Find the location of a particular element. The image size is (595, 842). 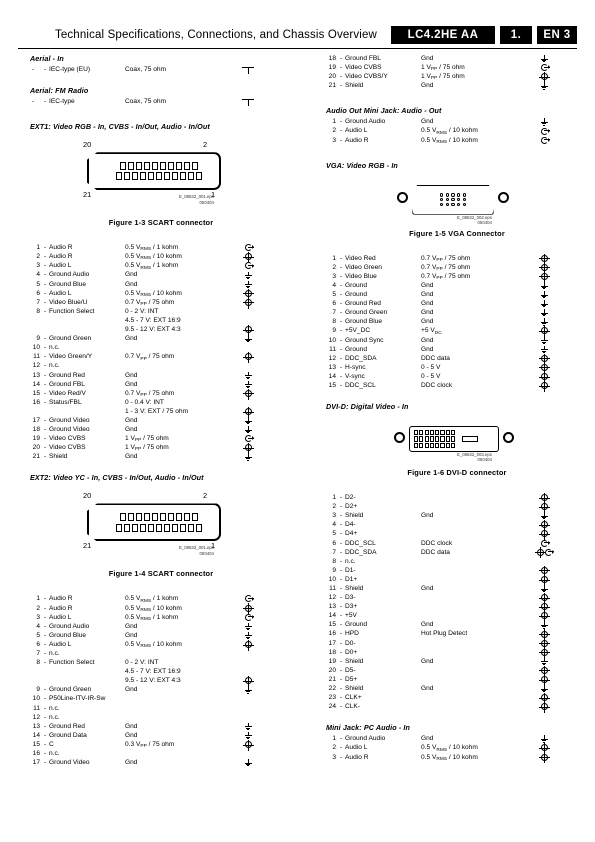

pin-row: 5- Ground Gnd is located at coordinates (456, 294).